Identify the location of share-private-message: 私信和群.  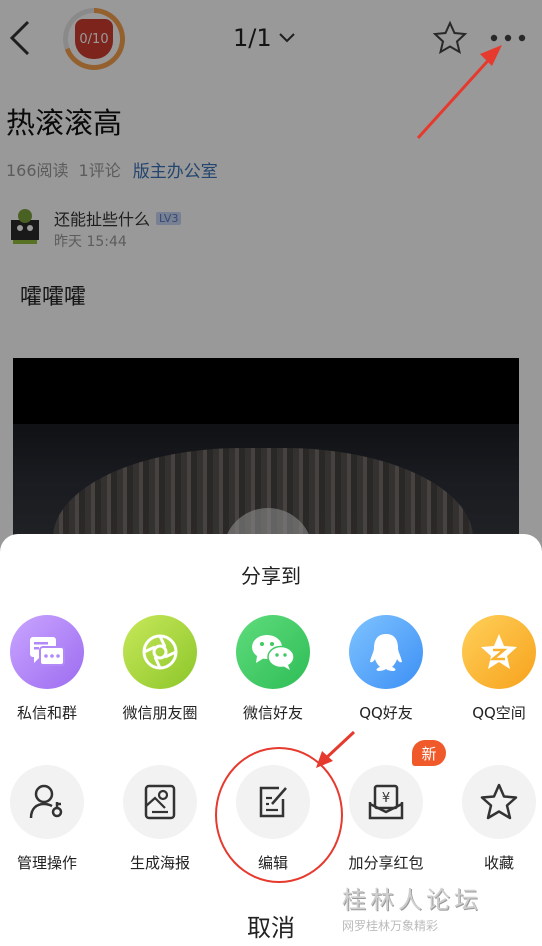
(51, 669).